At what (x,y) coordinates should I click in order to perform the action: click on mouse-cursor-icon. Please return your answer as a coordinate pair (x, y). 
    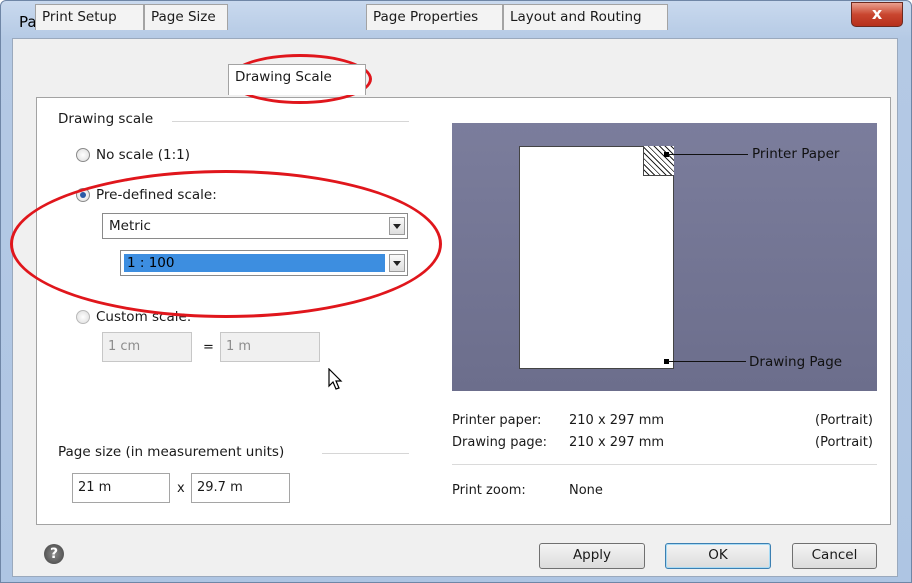
    Looking at the image, I should click on (335, 379).